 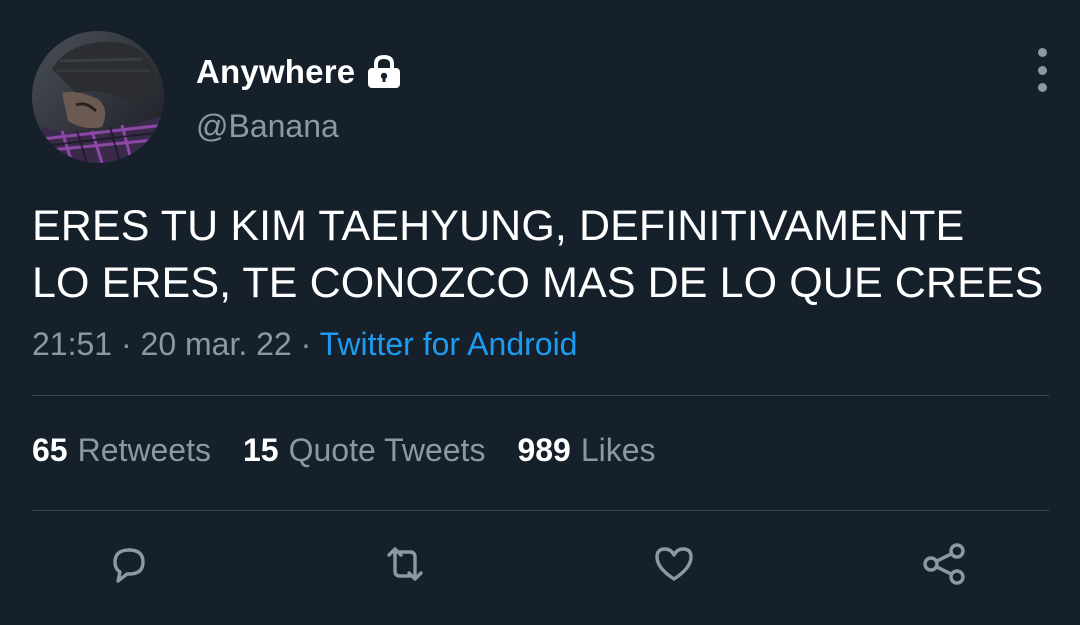 I want to click on tweet-meta: 21:51 · 20 mar. 22 · Twitter for Android, so click(x=304, y=344).